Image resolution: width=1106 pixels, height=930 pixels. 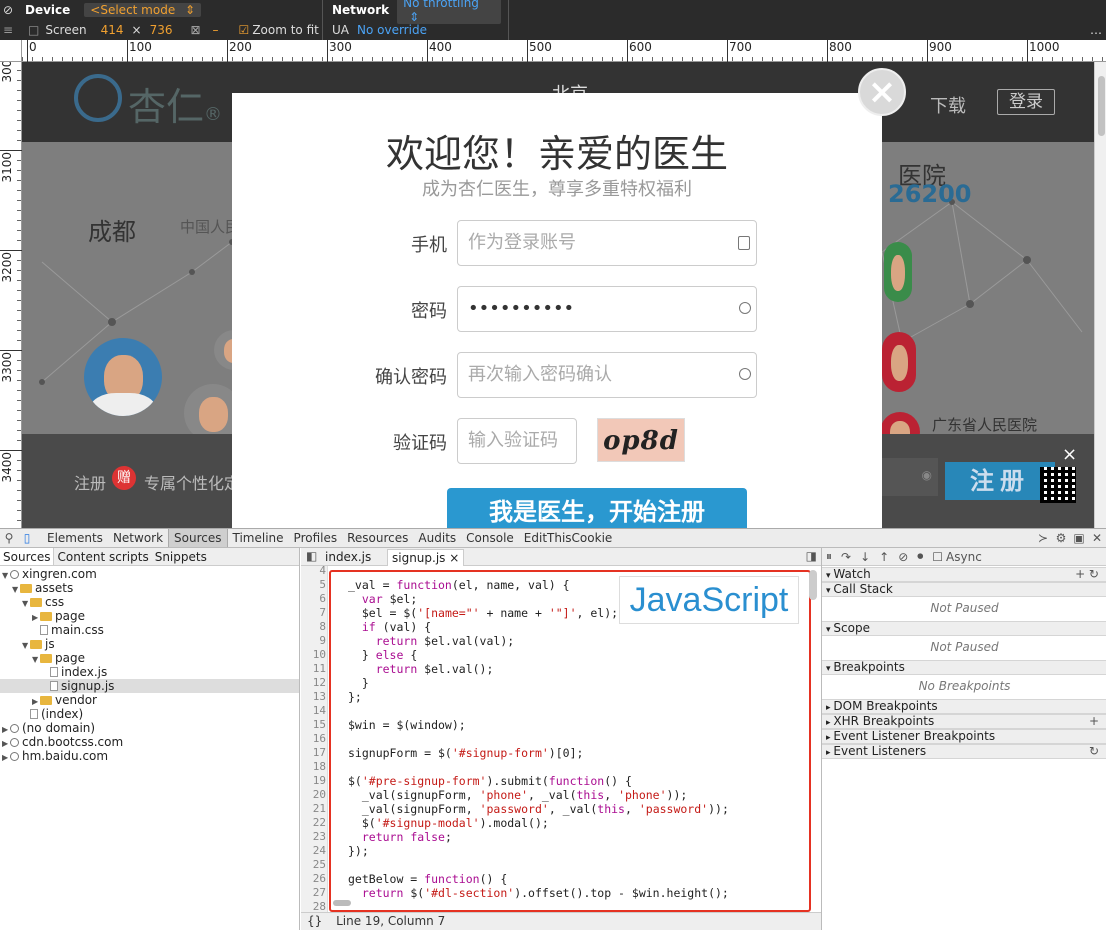 What do you see at coordinates (9, 30) in the screenshot?
I see `device-settings-icon: ≡` at bounding box center [9, 30].